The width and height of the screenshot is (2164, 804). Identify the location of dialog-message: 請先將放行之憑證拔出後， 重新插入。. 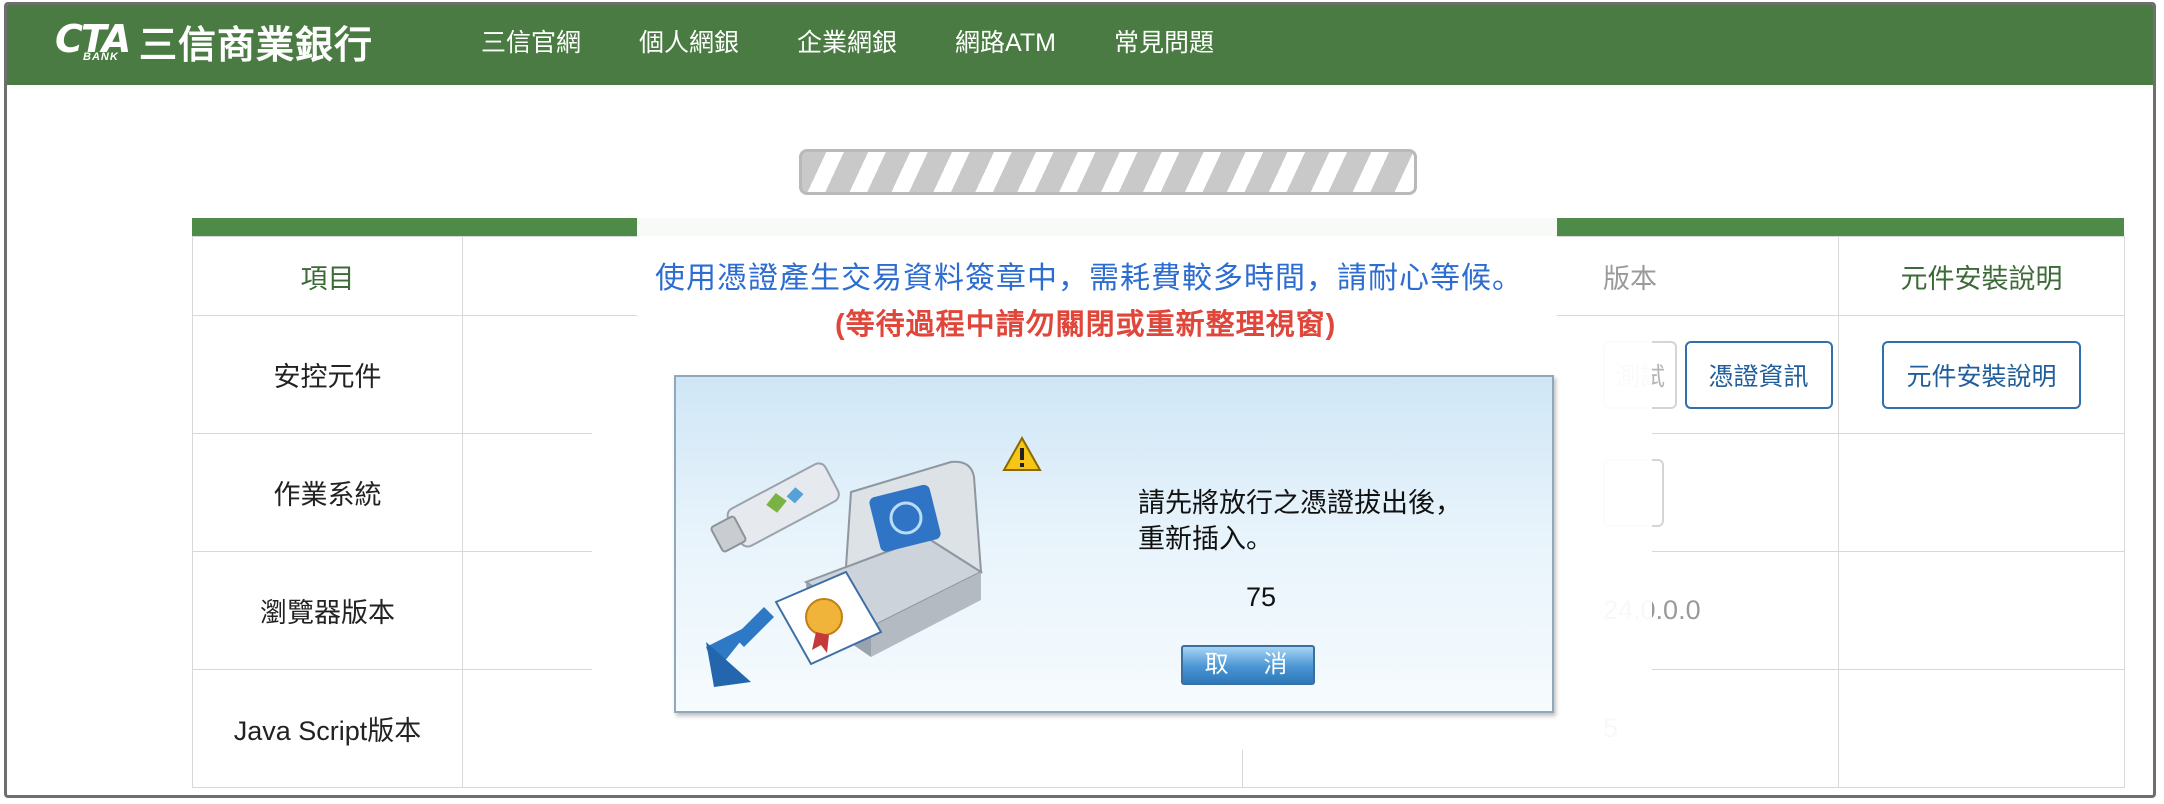
(1300, 521).